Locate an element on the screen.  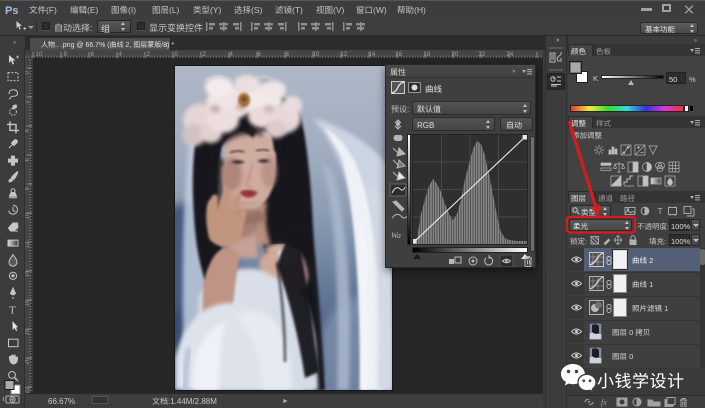
svg-text: 24 is located at coordinates (510, 55).